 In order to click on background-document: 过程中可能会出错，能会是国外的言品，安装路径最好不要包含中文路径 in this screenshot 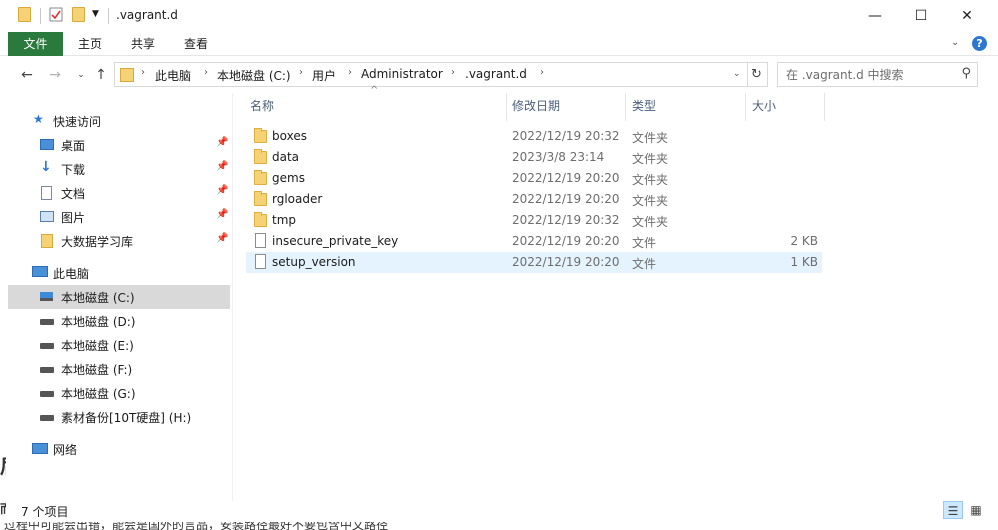, I will do `click(499, 526)`.